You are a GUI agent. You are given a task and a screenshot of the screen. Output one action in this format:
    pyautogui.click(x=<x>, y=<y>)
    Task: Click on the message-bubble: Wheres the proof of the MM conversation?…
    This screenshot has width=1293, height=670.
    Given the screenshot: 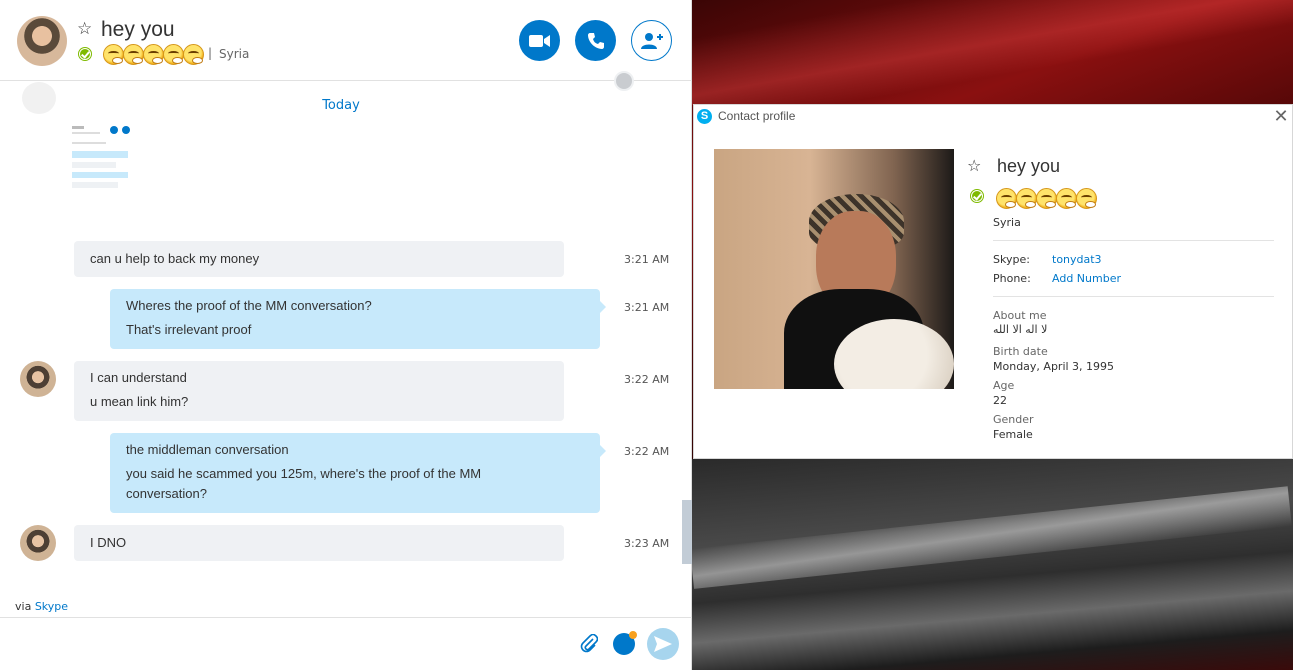 What is the action you would take?
    pyautogui.click(x=358, y=319)
    